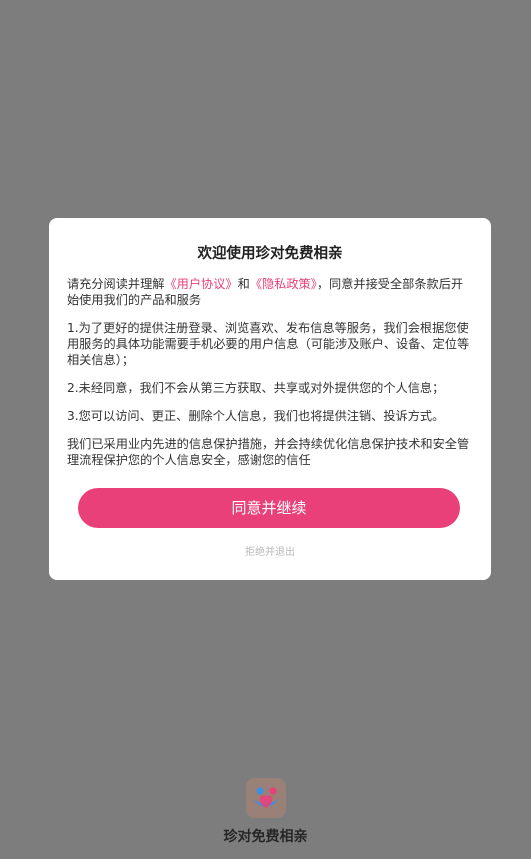 Image resolution: width=531 pixels, height=859 pixels. Describe the element at coordinates (265, 837) in the screenshot. I see `app-name: 珍对免费相亲` at that location.